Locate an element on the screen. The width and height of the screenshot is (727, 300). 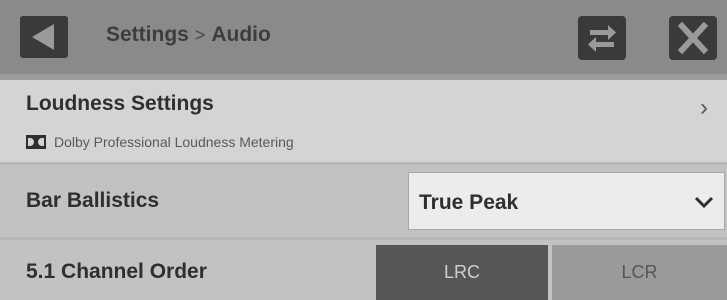
close-icon is located at coordinates (693, 38).